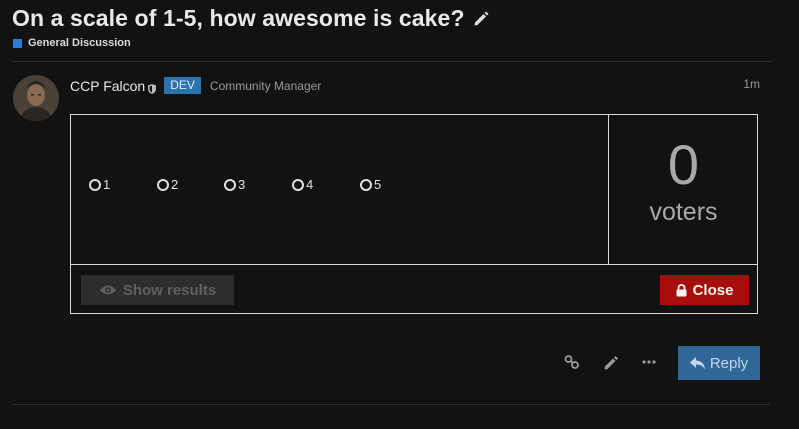 The height and width of the screenshot is (429, 799). I want to click on post-meta: CCP Falcon DEV Community Manager, so click(195, 85).